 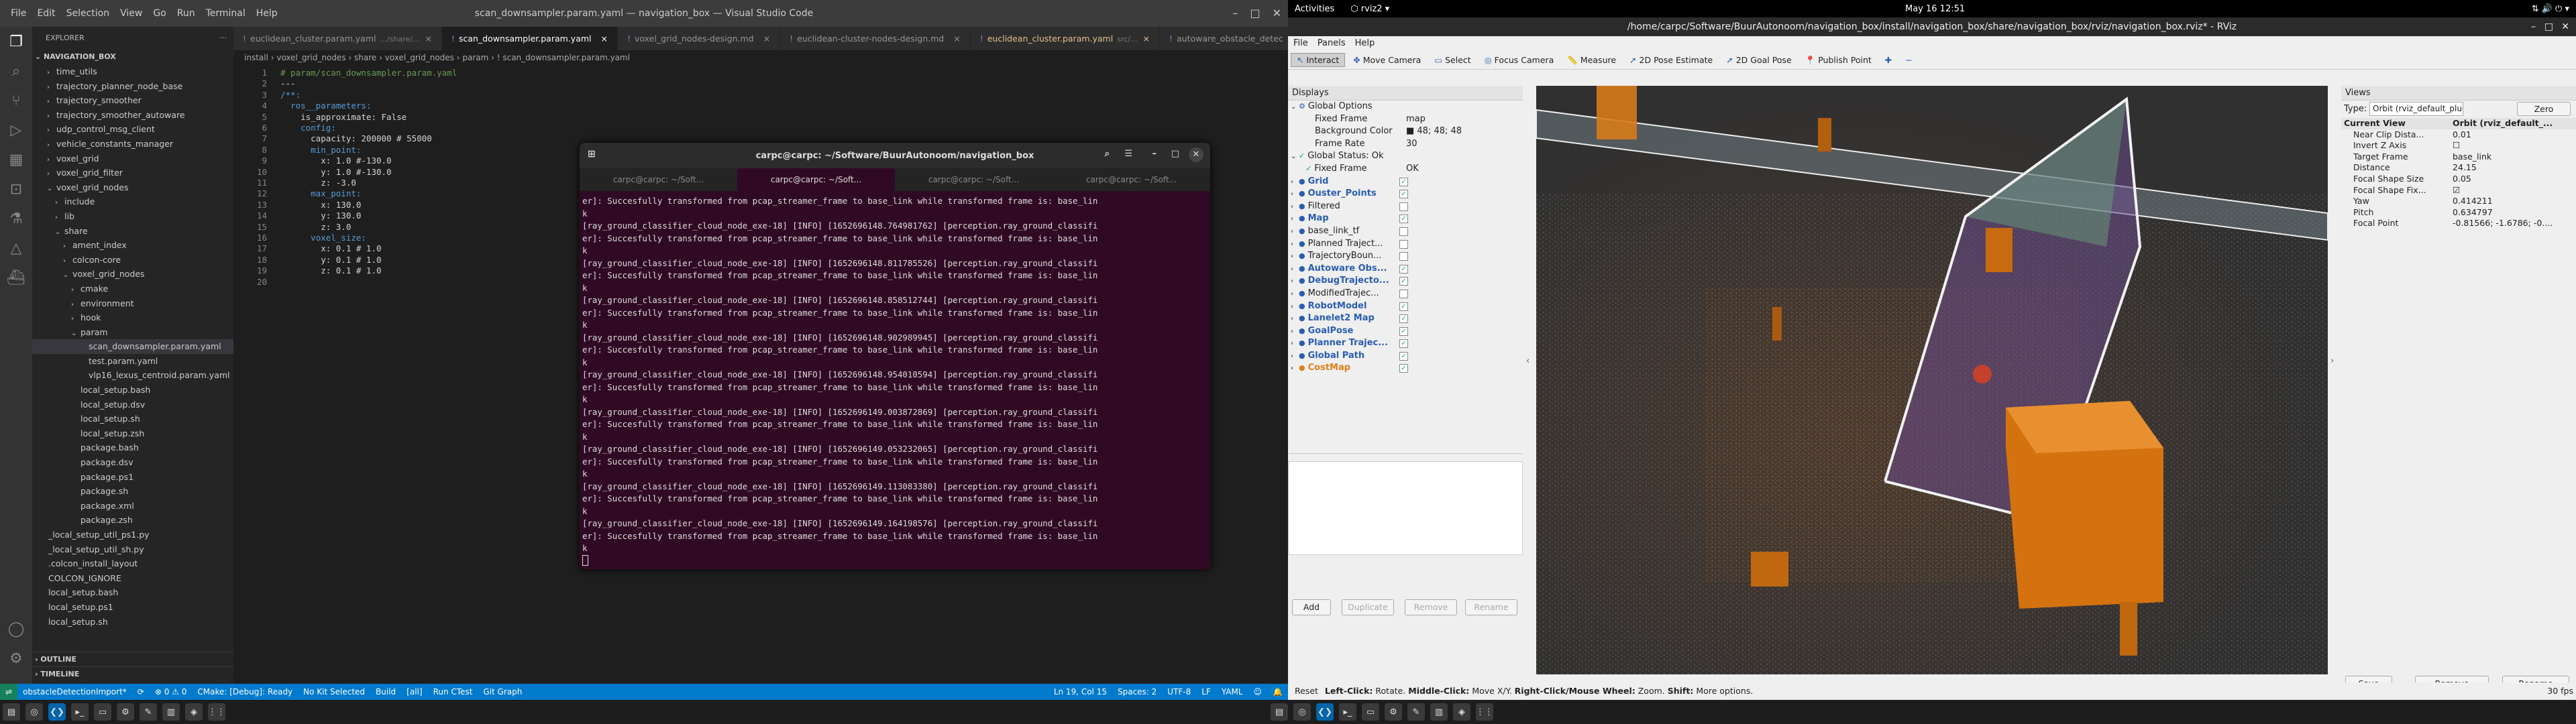 What do you see at coordinates (1370, 712) in the screenshot?
I see `folder-icon-2: ▭` at bounding box center [1370, 712].